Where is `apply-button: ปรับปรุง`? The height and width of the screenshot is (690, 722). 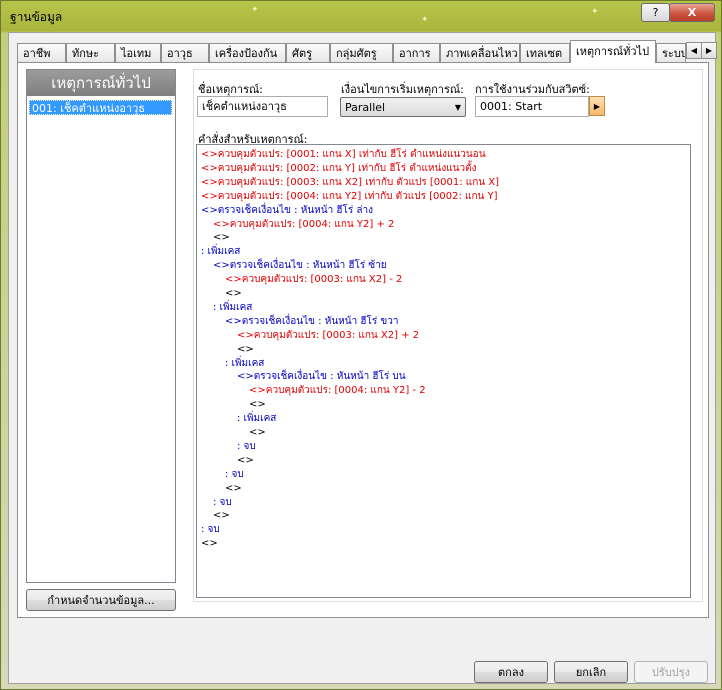
apply-button: ปรับปรุง is located at coordinates (671, 672).